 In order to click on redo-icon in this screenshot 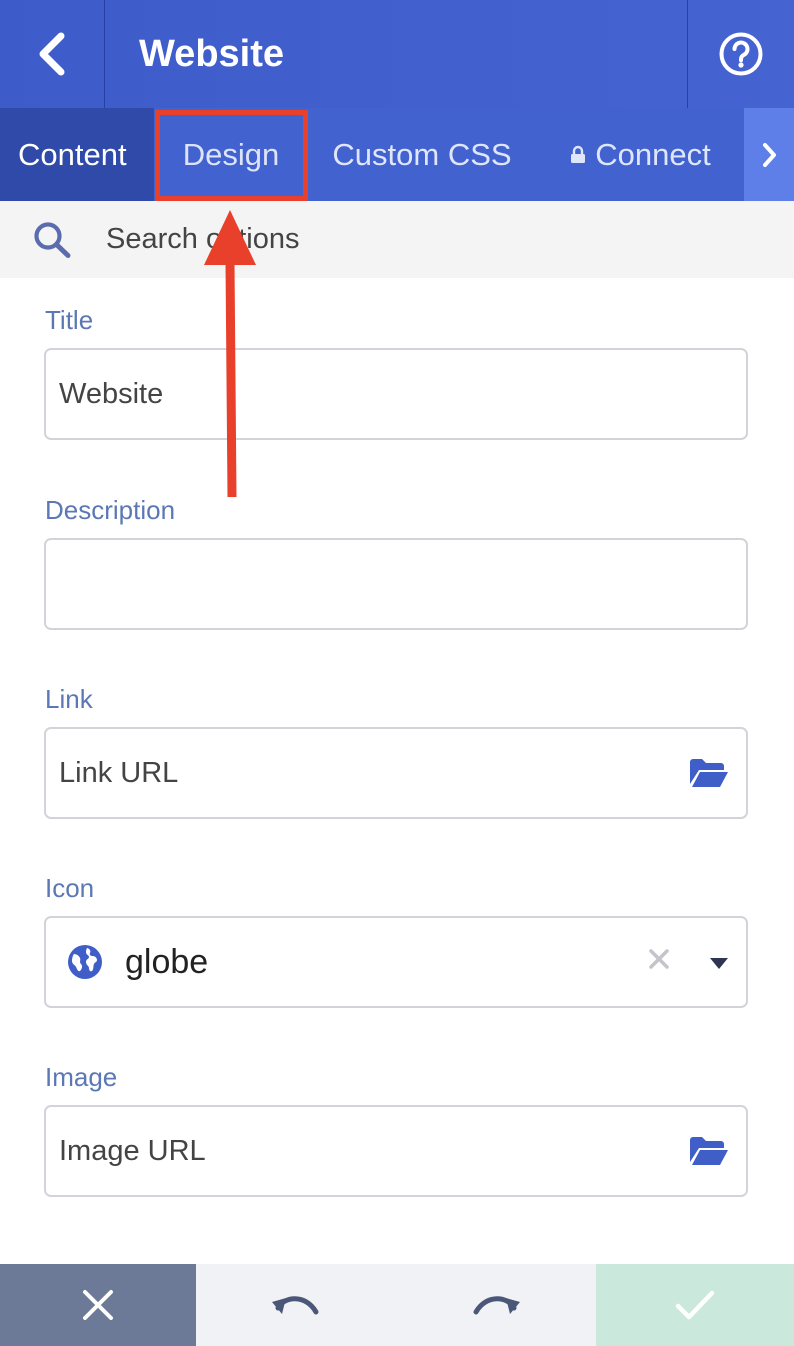, I will do `click(496, 1305)`.